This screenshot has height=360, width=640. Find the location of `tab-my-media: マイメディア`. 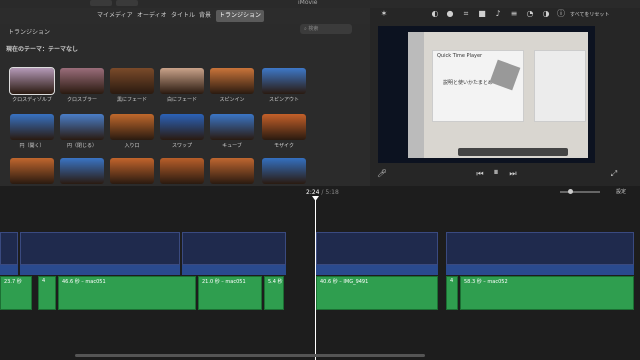

tab-my-media: マイメディア is located at coordinates (115, 16).